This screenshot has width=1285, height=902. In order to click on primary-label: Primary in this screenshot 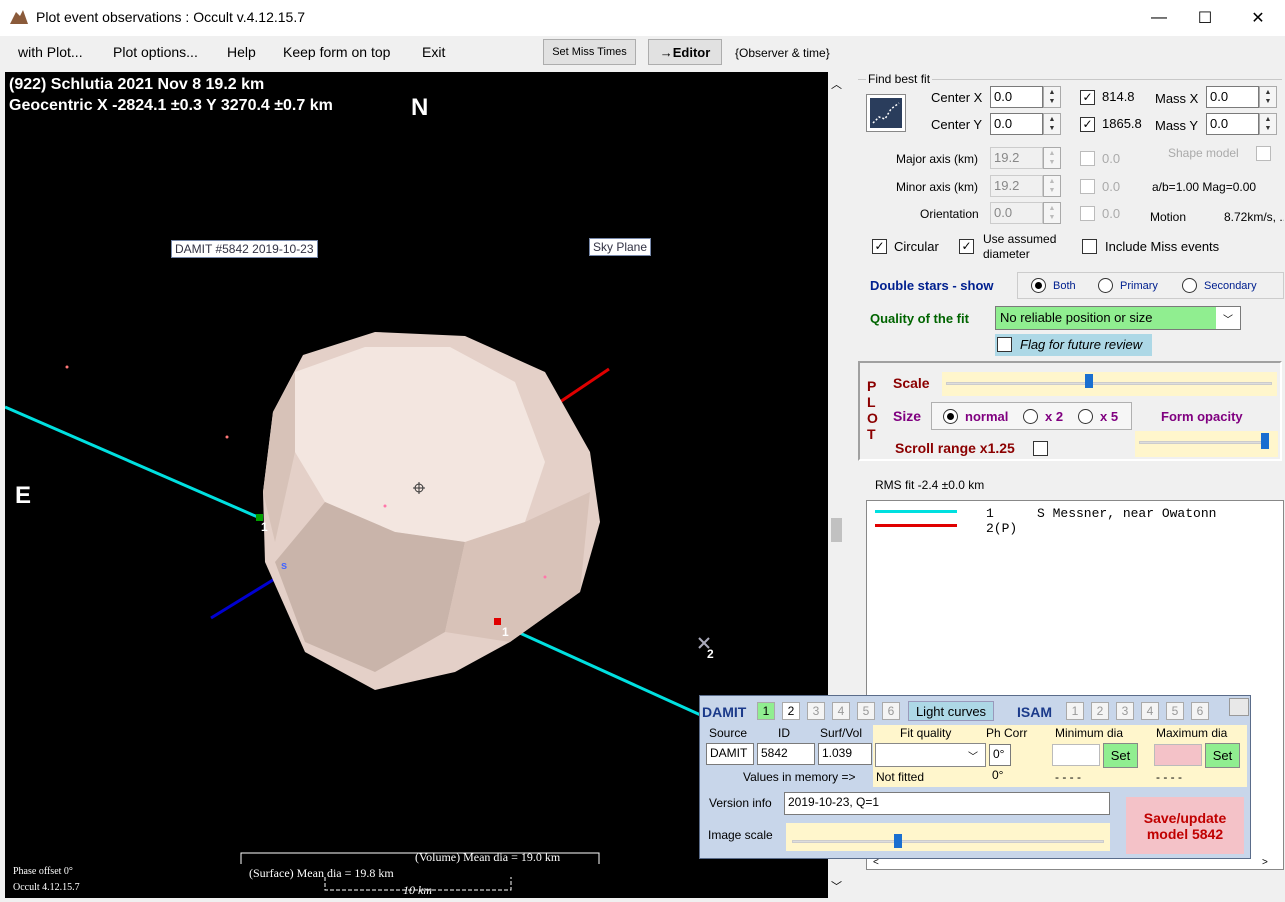, I will do `click(1139, 286)`.